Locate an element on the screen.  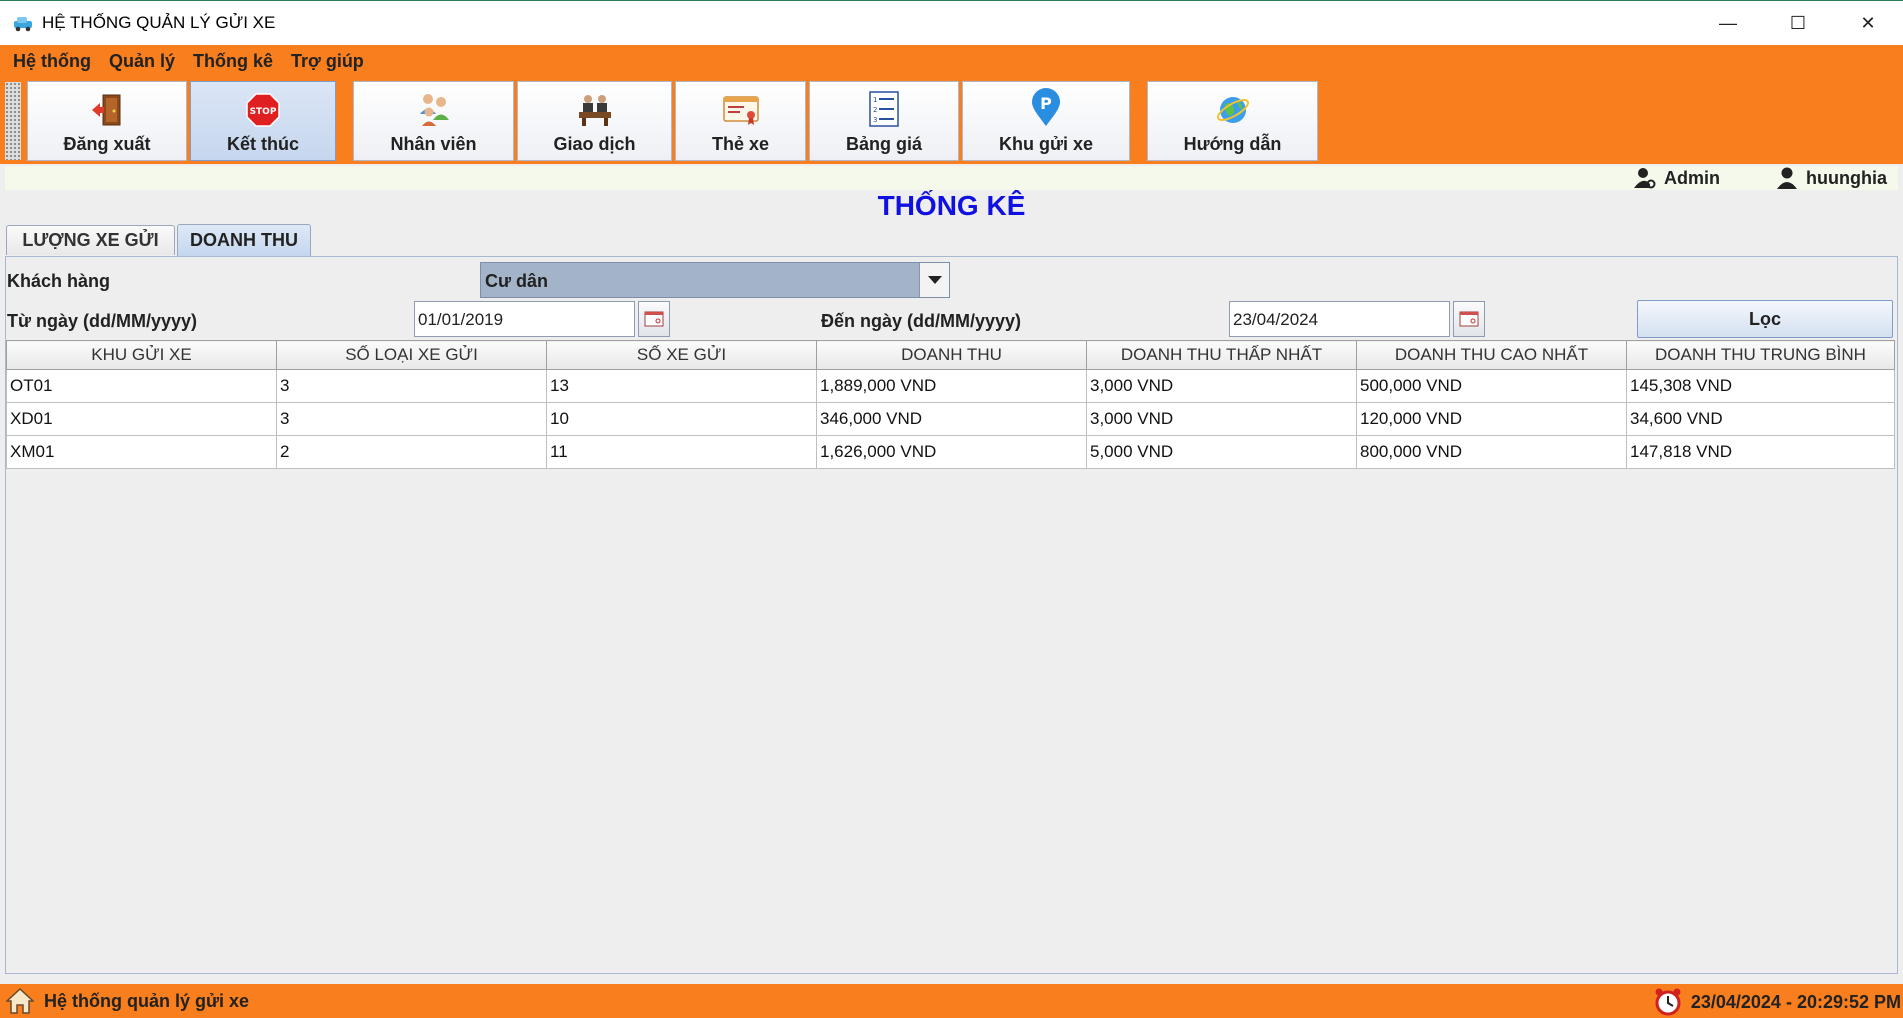
tab-vehicle-count: LƯỢNG XE GỬI is located at coordinates (90, 240).